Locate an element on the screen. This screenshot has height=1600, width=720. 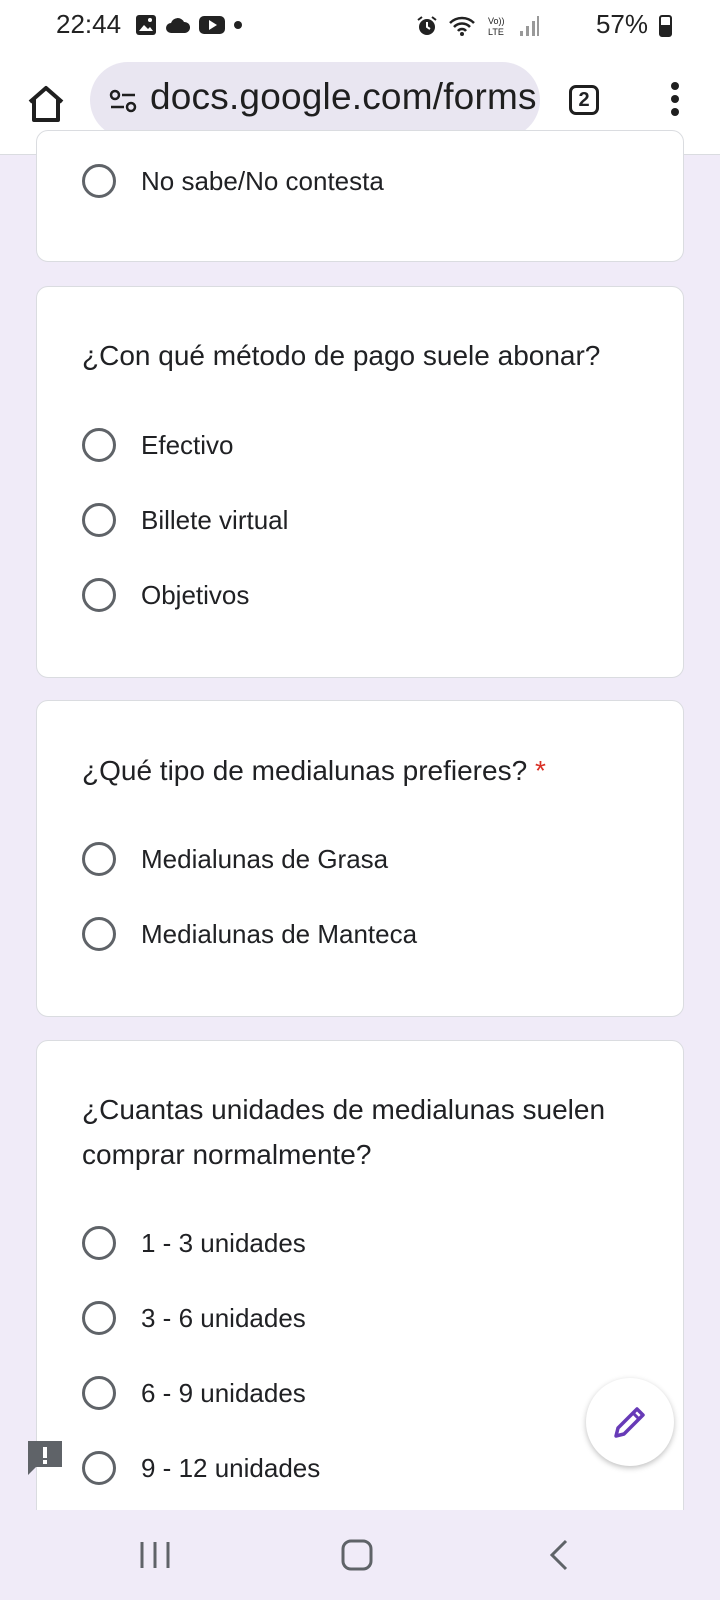
battery-icon is located at coordinates (665, 26).